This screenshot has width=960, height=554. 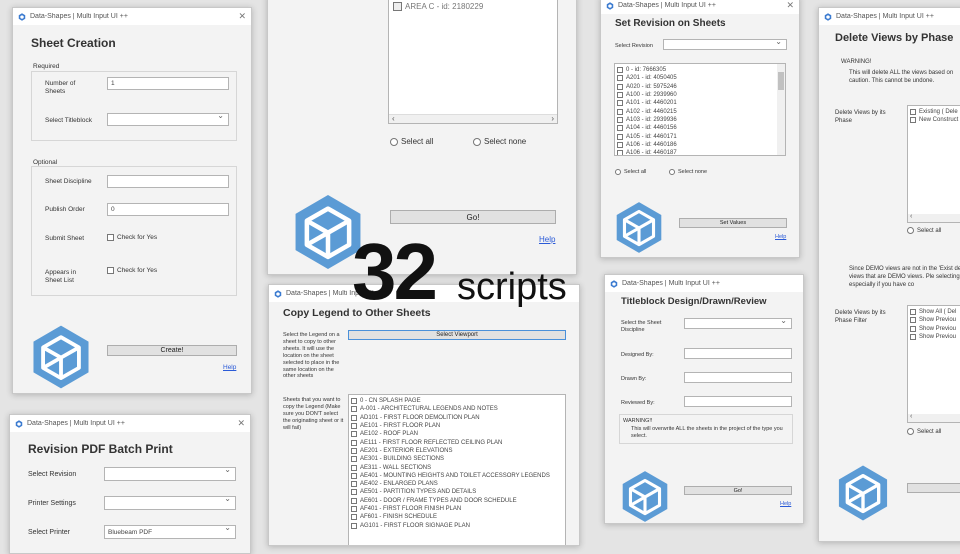 I want to click on list-item: AE102 - ROOF PLAN, so click(x=457, y=434).